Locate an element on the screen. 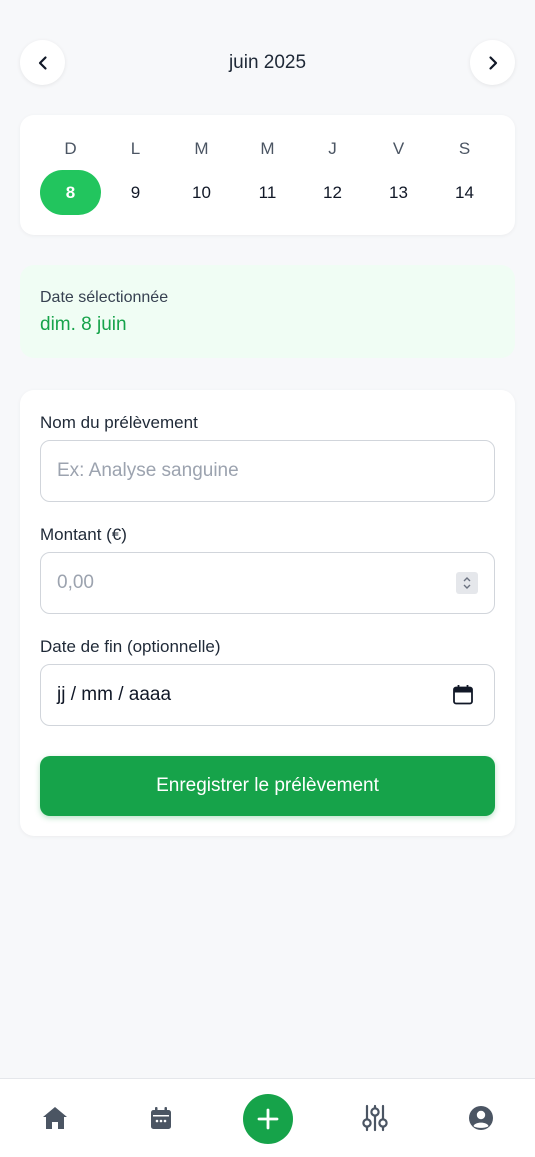 The width and height of the screenshot is (535, 1157). month-title: juin 2025 is located at coordinates (267, 62).